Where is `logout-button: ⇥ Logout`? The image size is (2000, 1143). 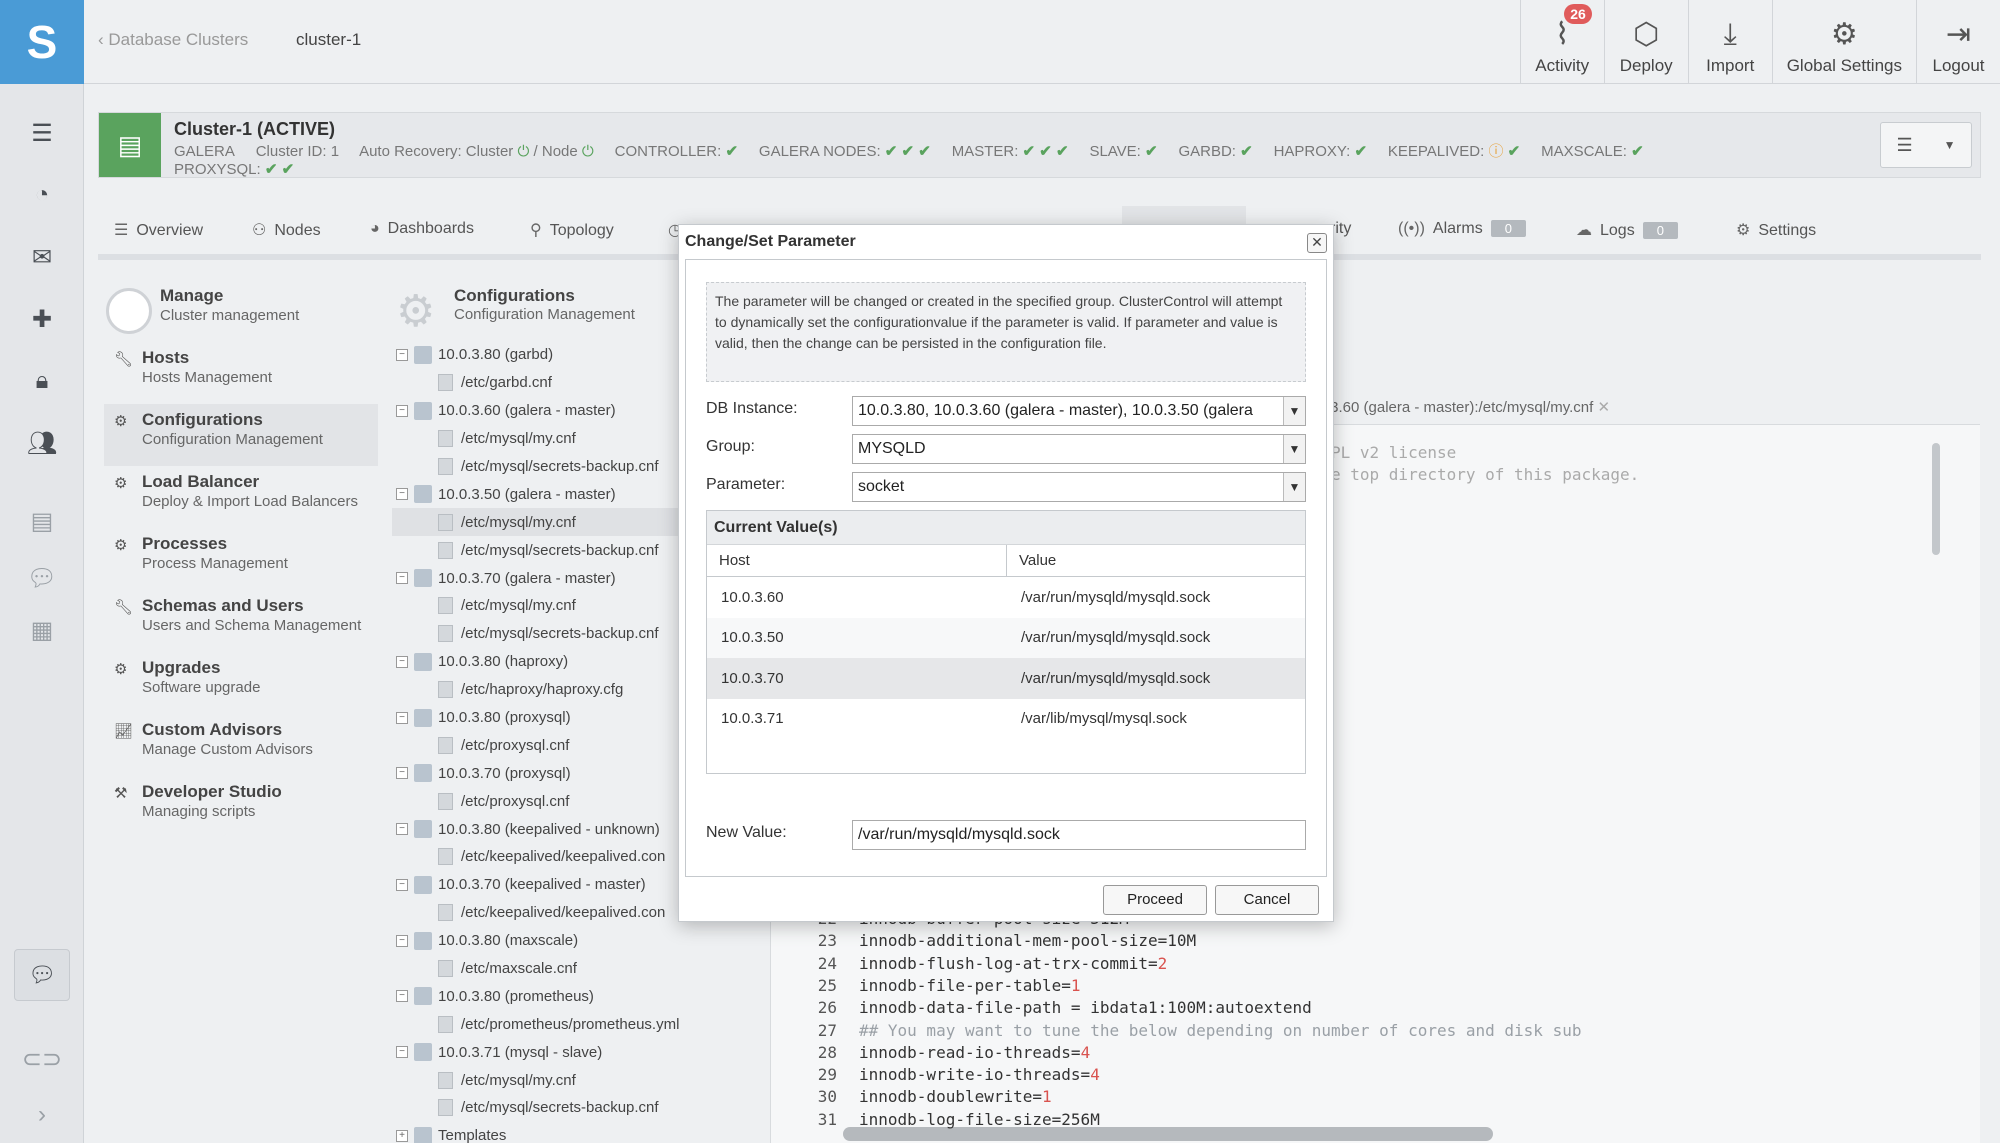 logout-button: ⇥ Logout is located at coordinates (1958, 42).